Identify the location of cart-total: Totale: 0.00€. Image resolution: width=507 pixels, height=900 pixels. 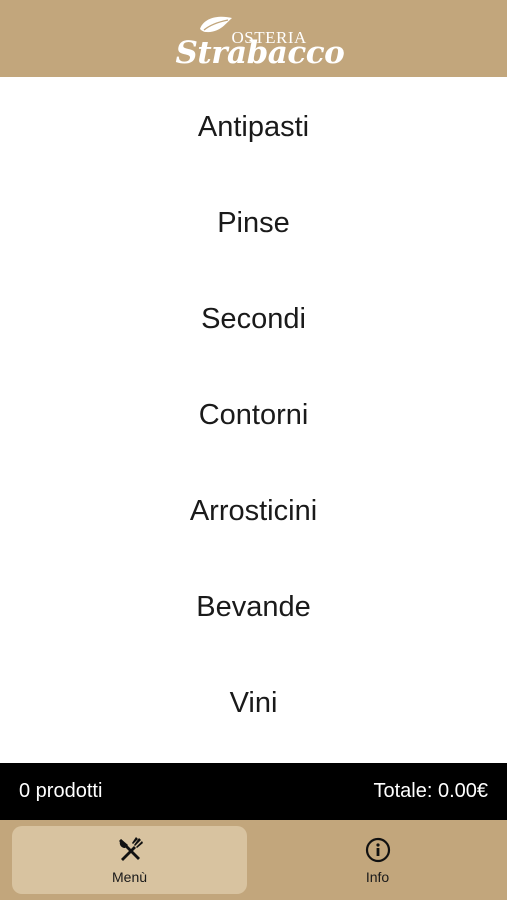
(430, 791).